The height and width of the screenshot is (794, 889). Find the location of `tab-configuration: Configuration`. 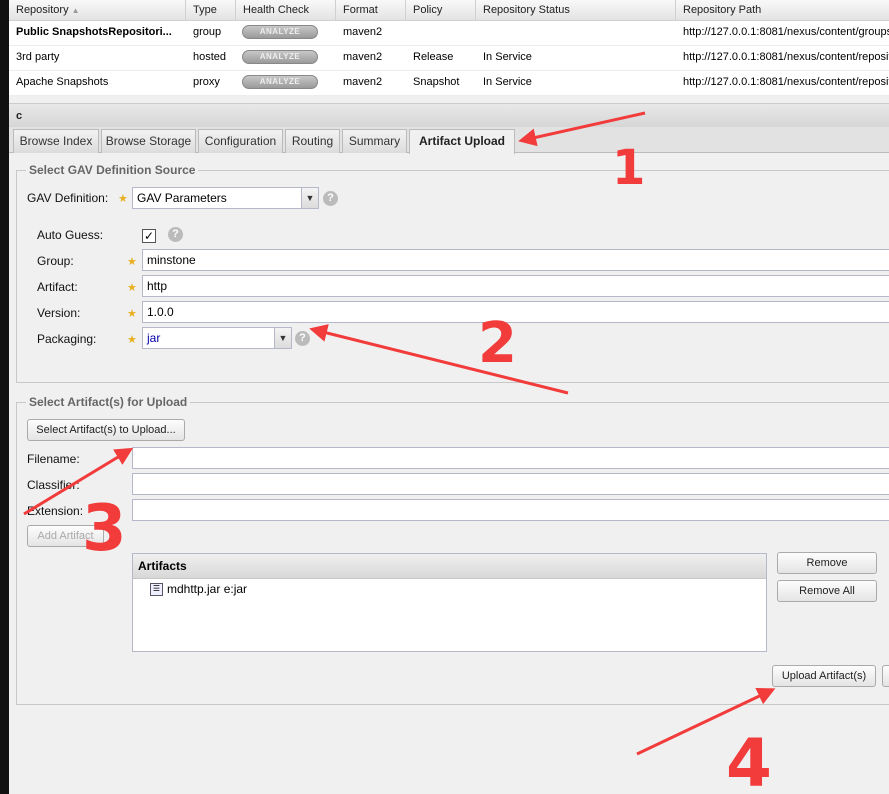

tab-configuration: Configuration is located at coordinates (240, 141).